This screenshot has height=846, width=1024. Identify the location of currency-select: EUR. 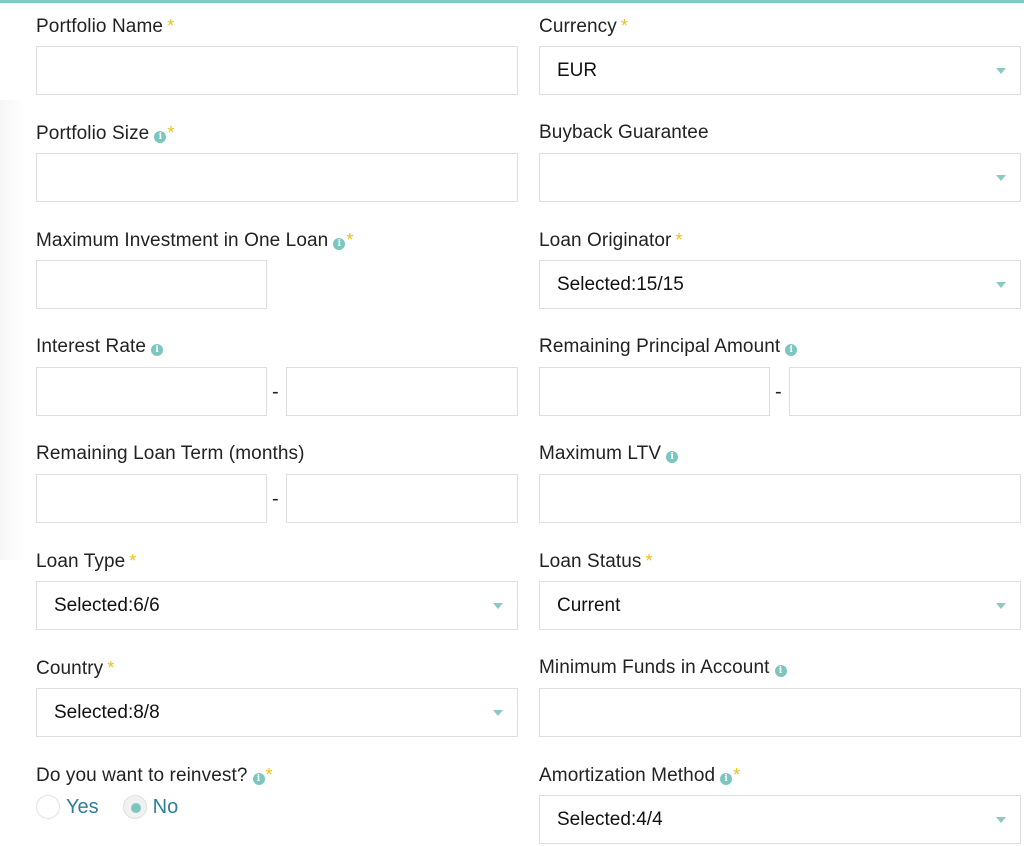
(780, 70).